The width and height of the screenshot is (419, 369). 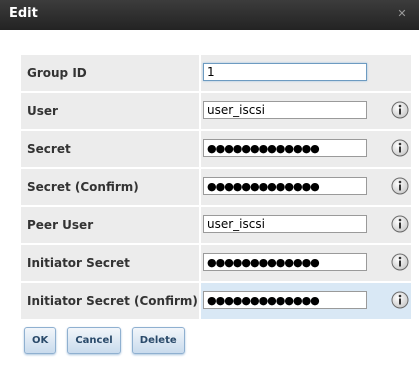 I want to click on label-cell: Secret (Confirm), so click(x=110, y=187).